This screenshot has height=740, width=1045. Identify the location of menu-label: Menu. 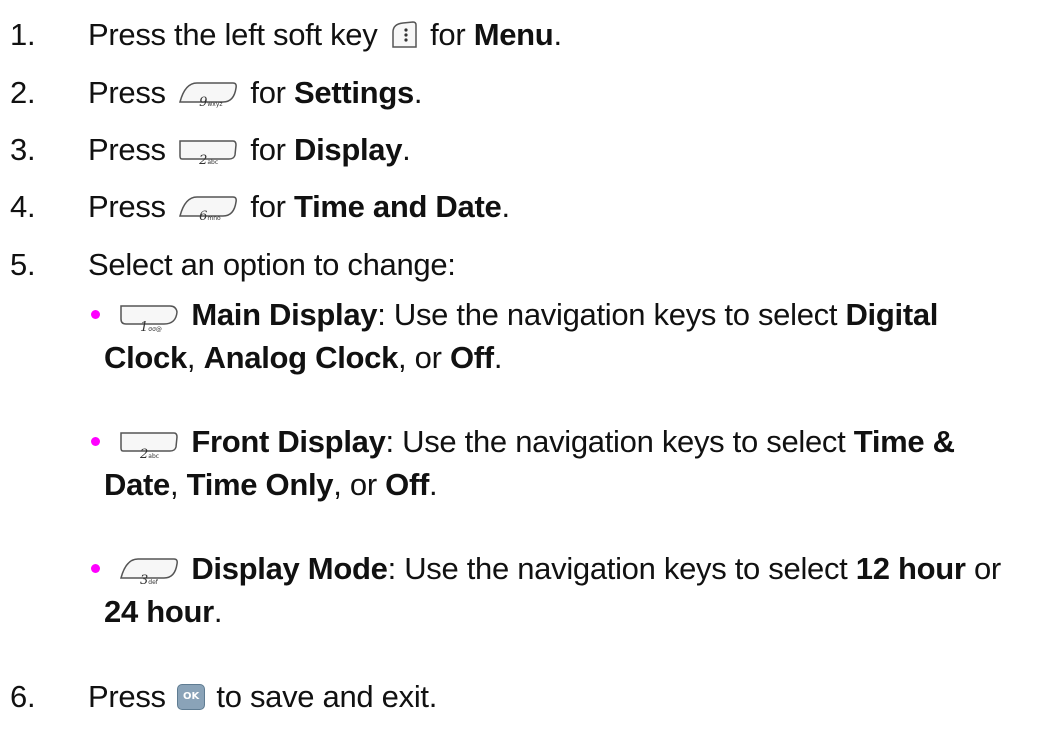
(513, 34).